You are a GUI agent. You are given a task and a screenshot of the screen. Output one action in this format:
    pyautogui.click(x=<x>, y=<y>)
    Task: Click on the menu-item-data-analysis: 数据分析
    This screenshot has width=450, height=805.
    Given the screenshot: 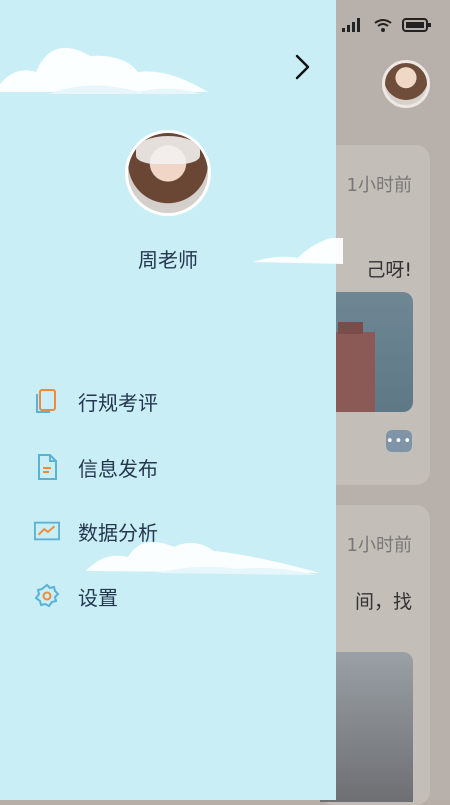 What is the action you would take?
    pyautogui.click(x=164, y=531)
    